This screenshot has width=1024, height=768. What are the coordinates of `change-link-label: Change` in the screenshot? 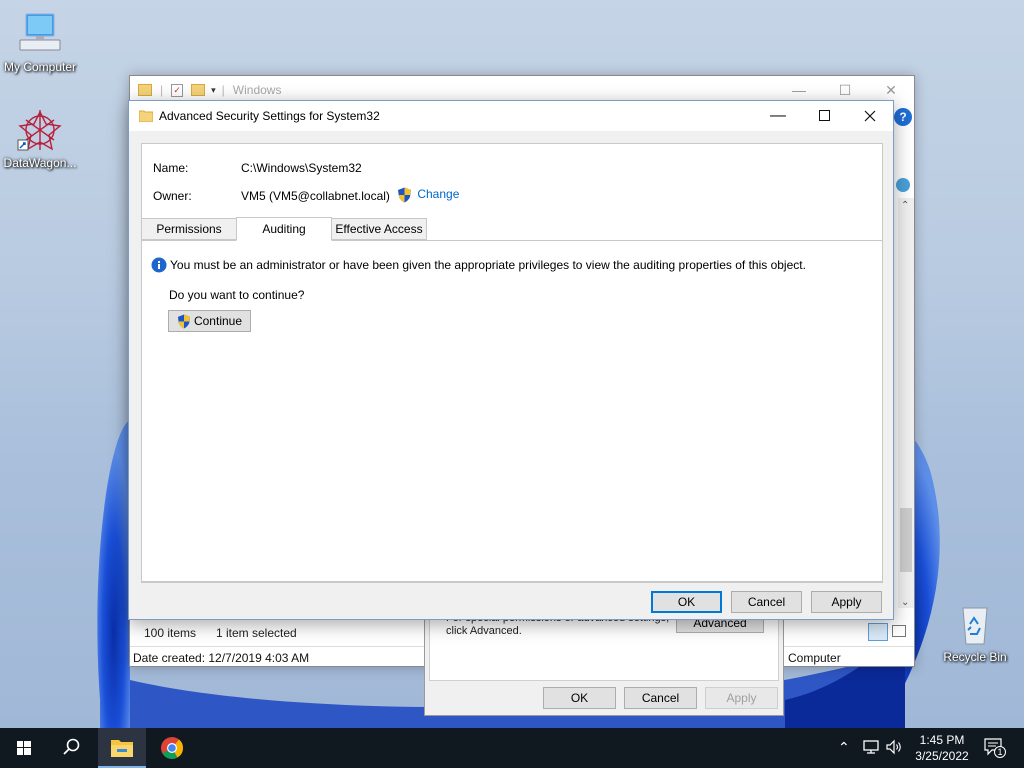 It's located at (438, 194).